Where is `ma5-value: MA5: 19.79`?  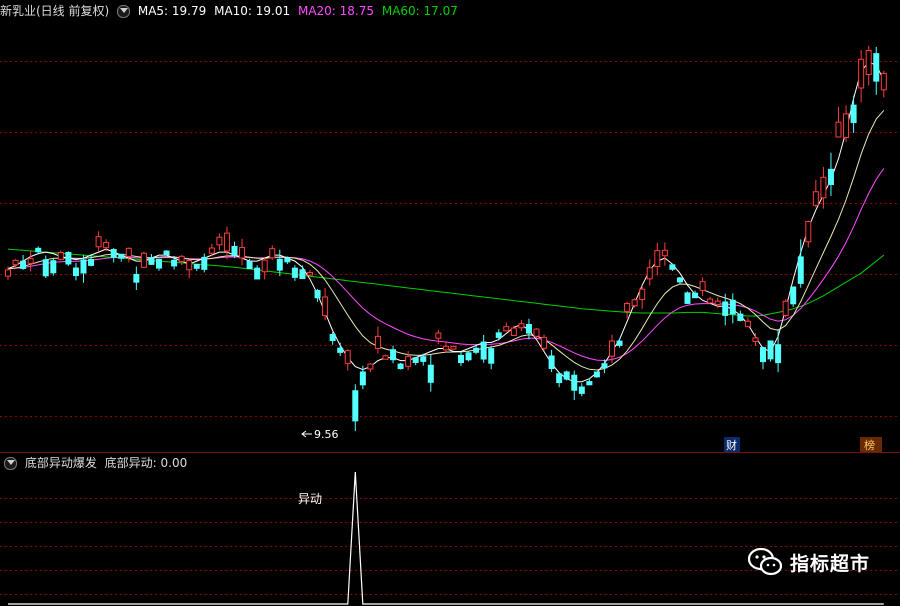 ma5-value: MA5: 19.79 is located at coordinates (172, 11).